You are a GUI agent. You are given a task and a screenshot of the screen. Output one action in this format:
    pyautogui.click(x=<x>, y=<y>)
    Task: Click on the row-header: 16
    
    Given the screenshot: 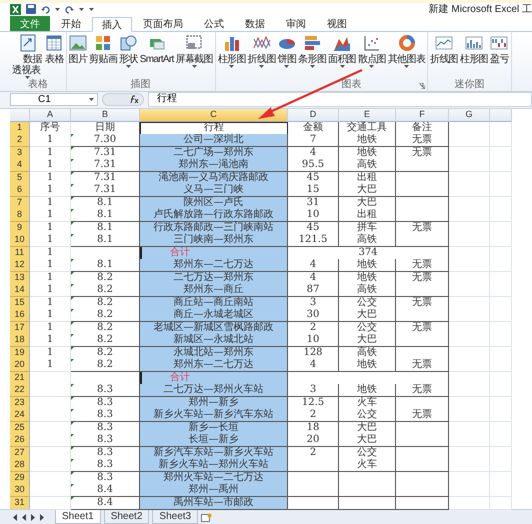 What is the action you would take?
    pyautogui.click(x=20, y=315)
    